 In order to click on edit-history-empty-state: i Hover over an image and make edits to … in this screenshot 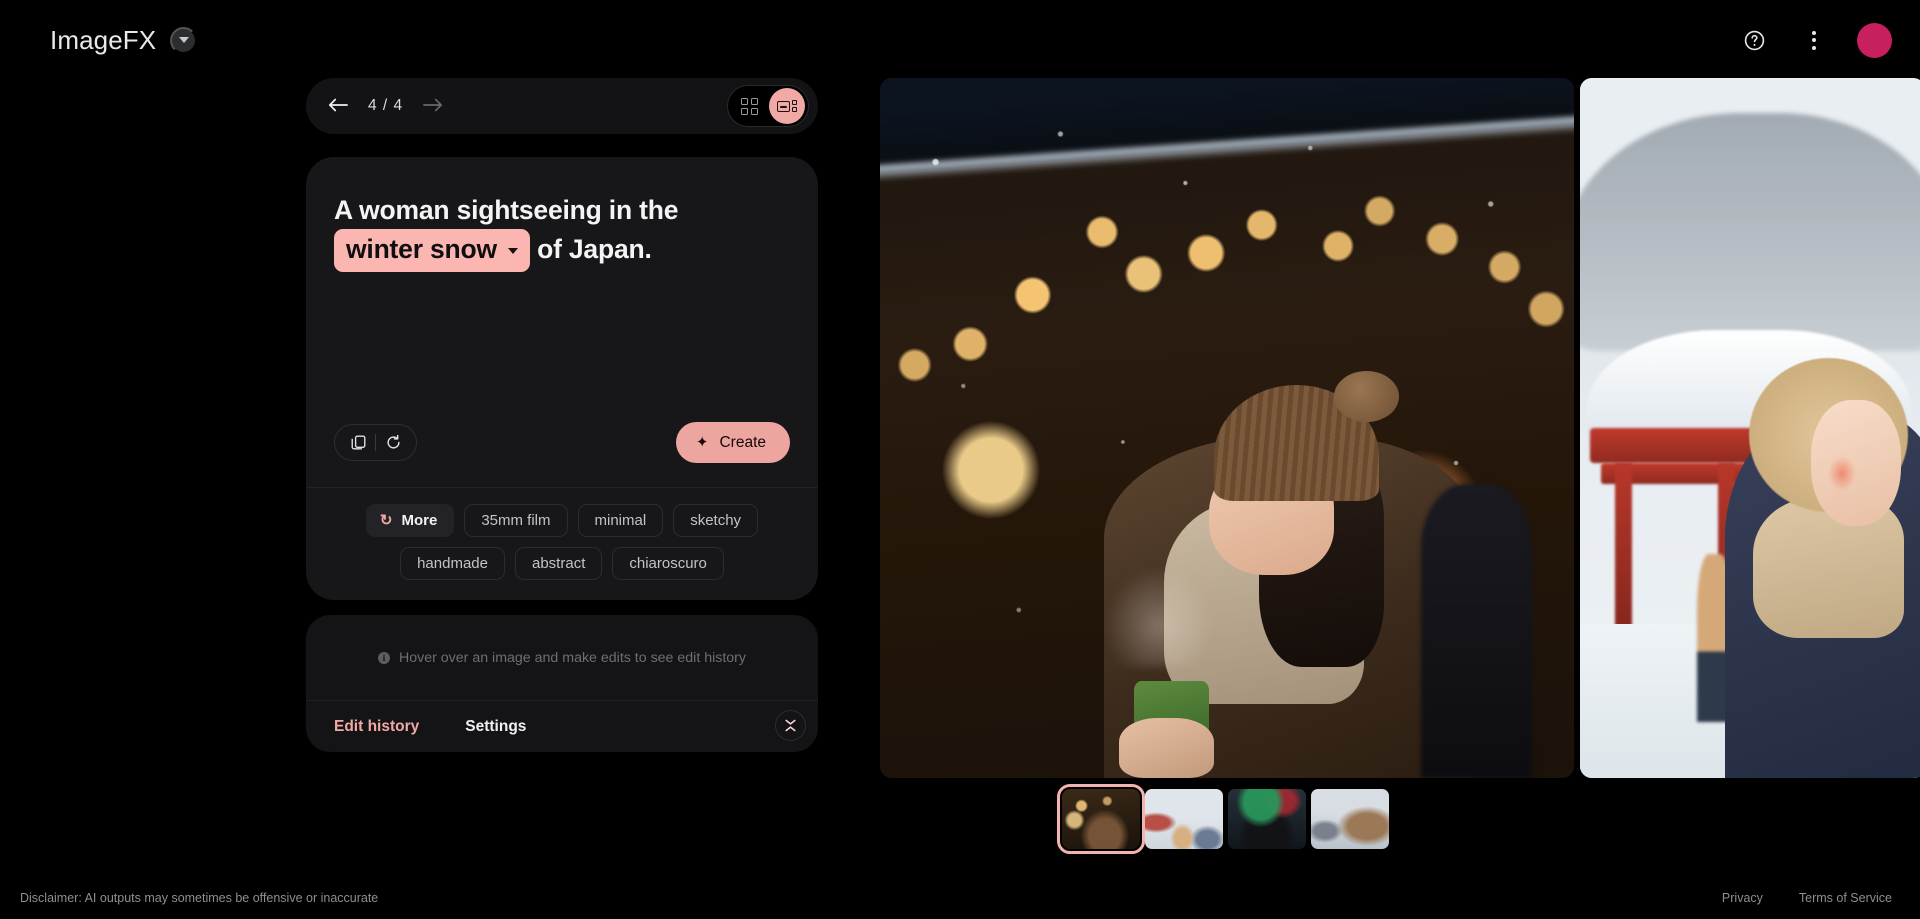, I will do `click(562, 657)`.